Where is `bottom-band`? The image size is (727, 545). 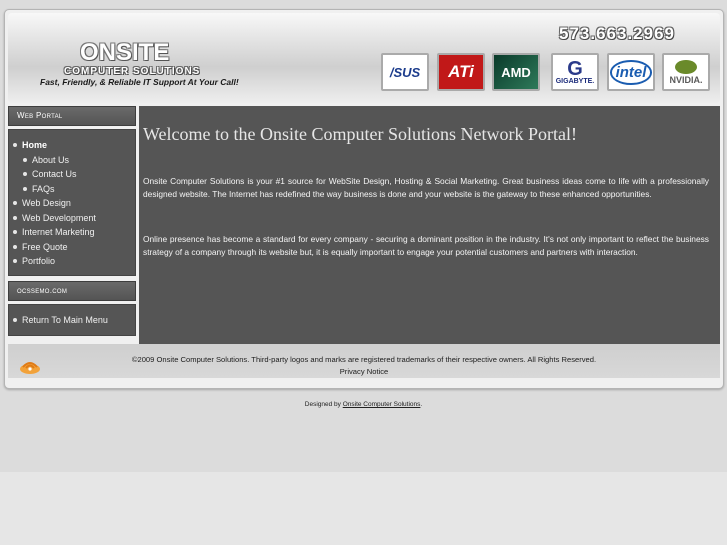
bottom-band is located at coordinates (363, 508).